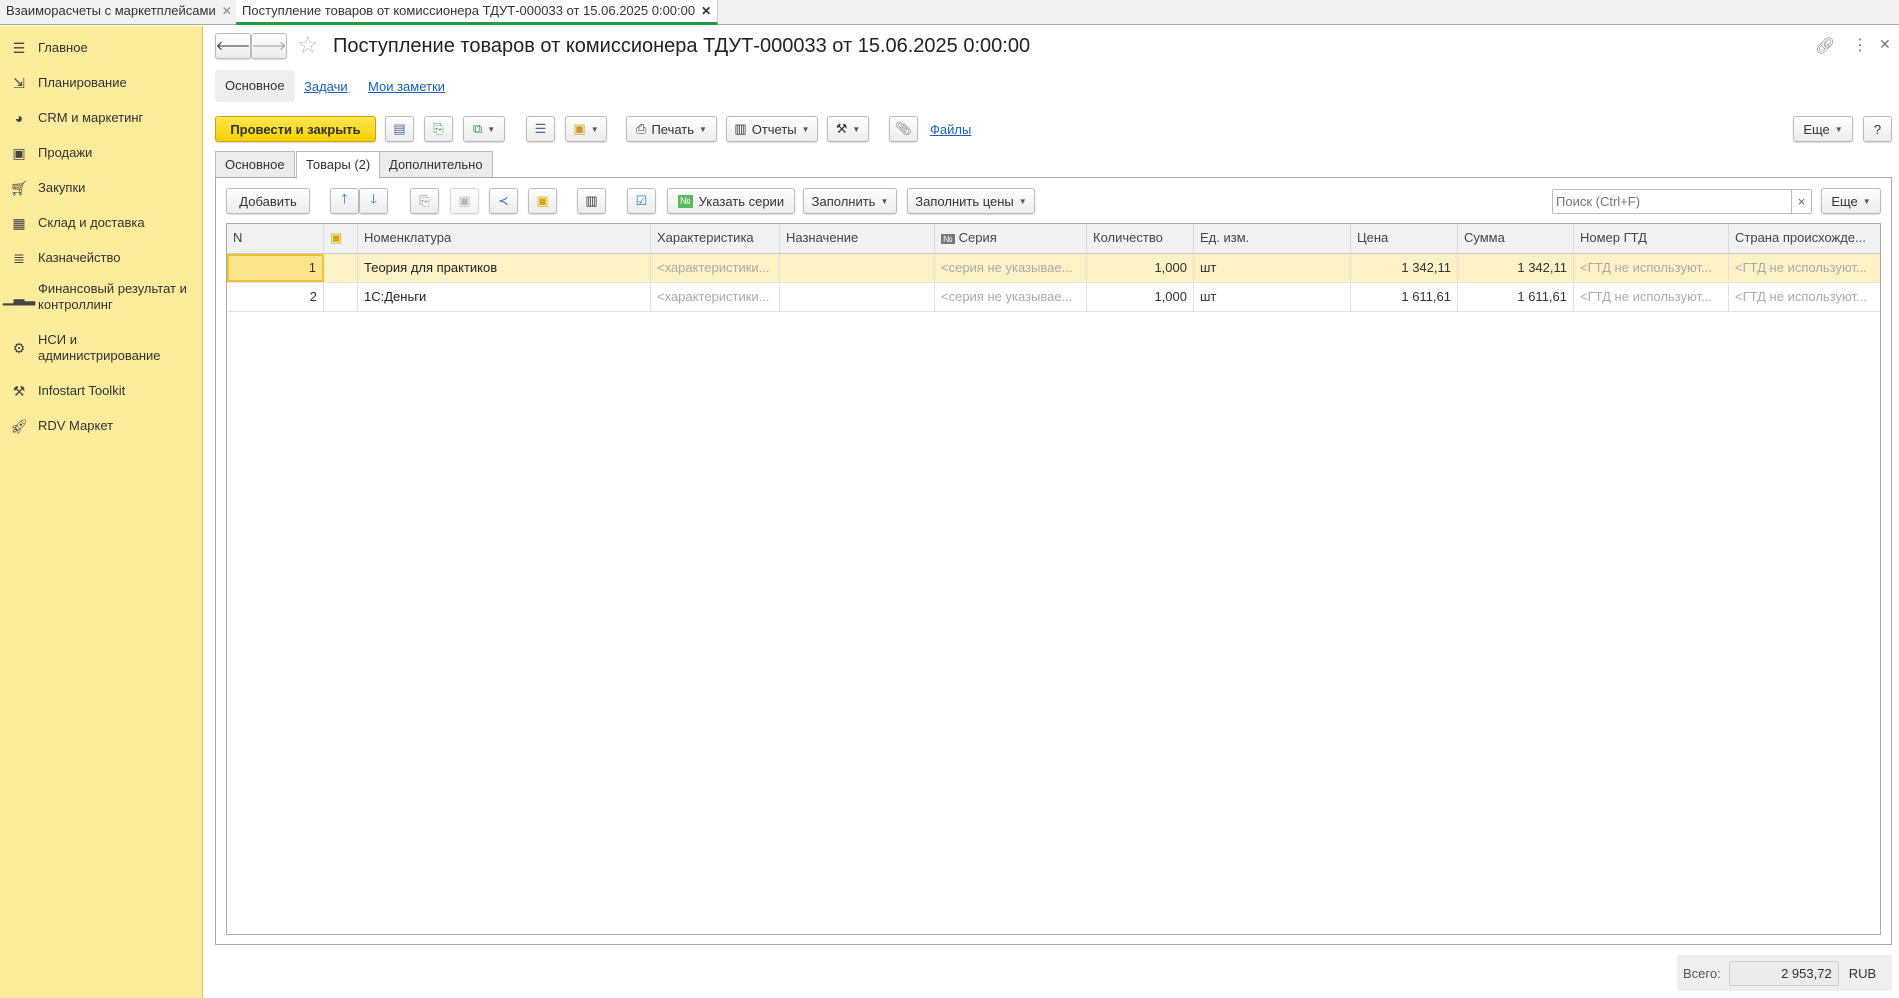 The width and height of the screenshot is (1899, 998). Describe the element at coordinates (436, 165) in the screenshot. I see `tab-additional: Дополнительно` at that location.